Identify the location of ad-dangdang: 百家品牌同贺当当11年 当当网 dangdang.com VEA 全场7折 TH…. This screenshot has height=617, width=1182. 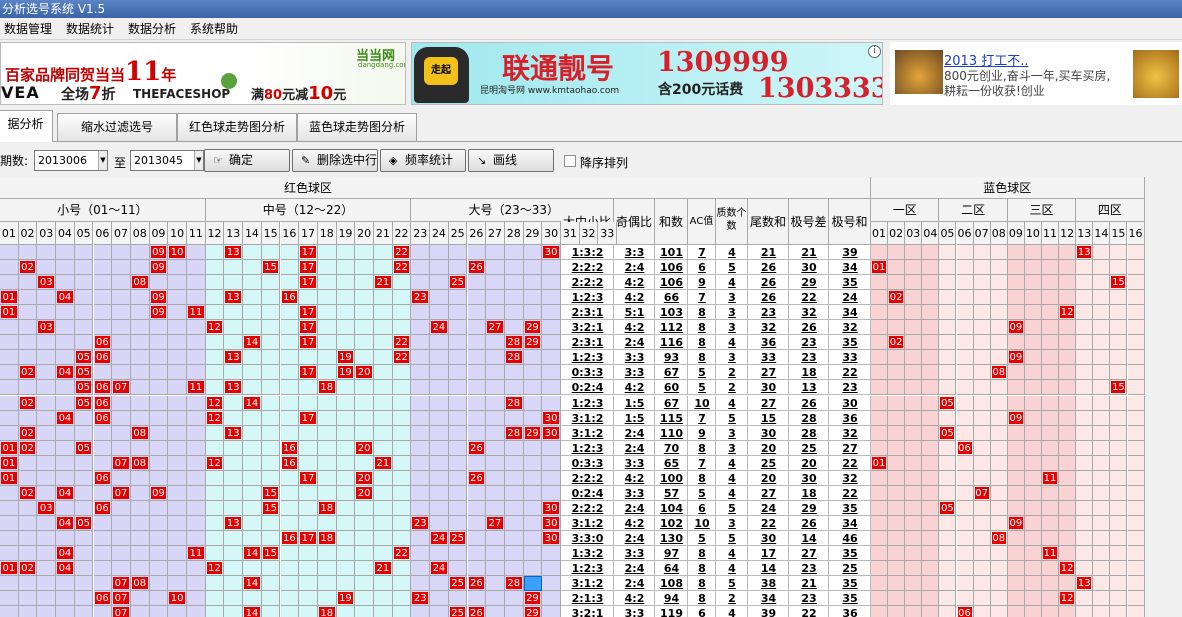
(203, 73).